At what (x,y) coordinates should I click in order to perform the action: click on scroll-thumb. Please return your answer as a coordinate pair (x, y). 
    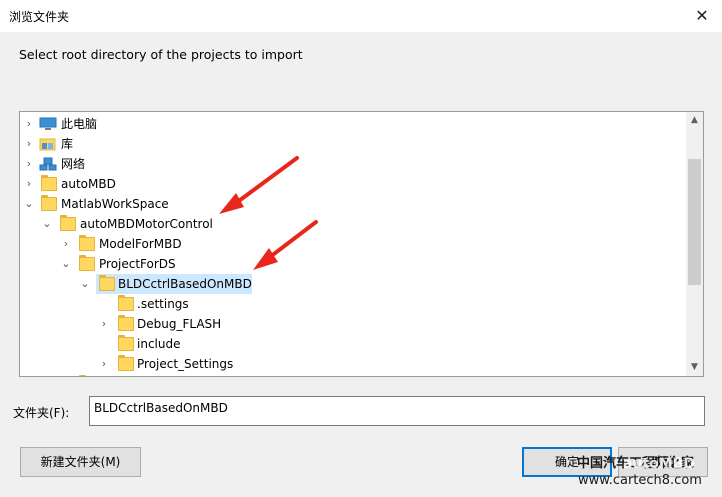
    Looking at the image, I should click on (694, 222).